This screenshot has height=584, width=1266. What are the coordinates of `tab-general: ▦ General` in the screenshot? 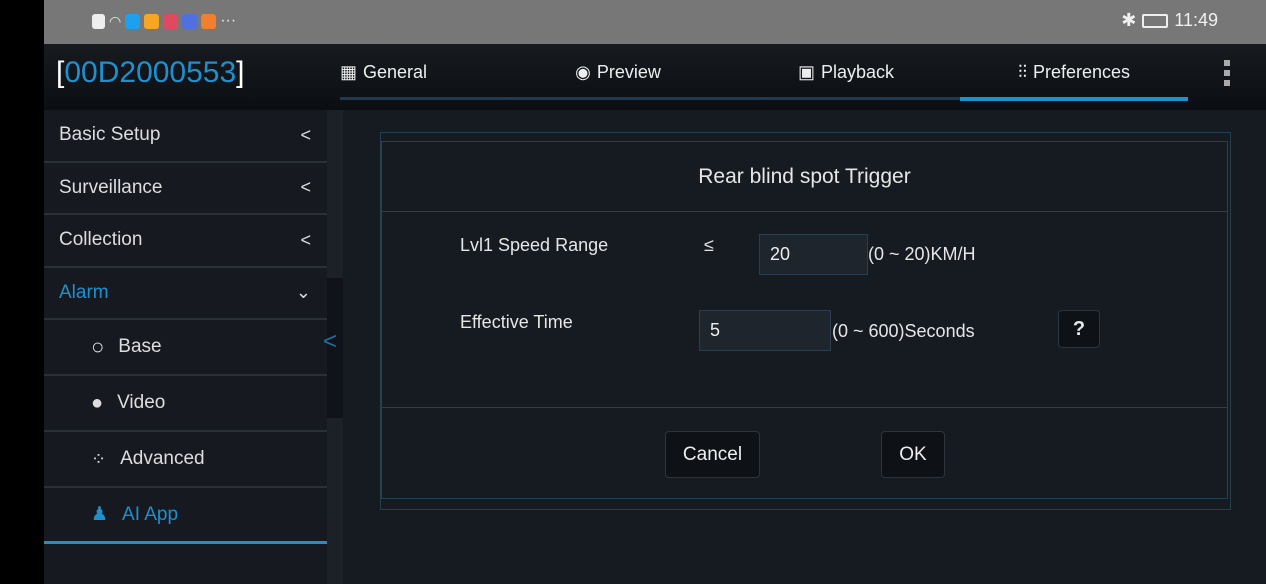 It's located at (420, 72).